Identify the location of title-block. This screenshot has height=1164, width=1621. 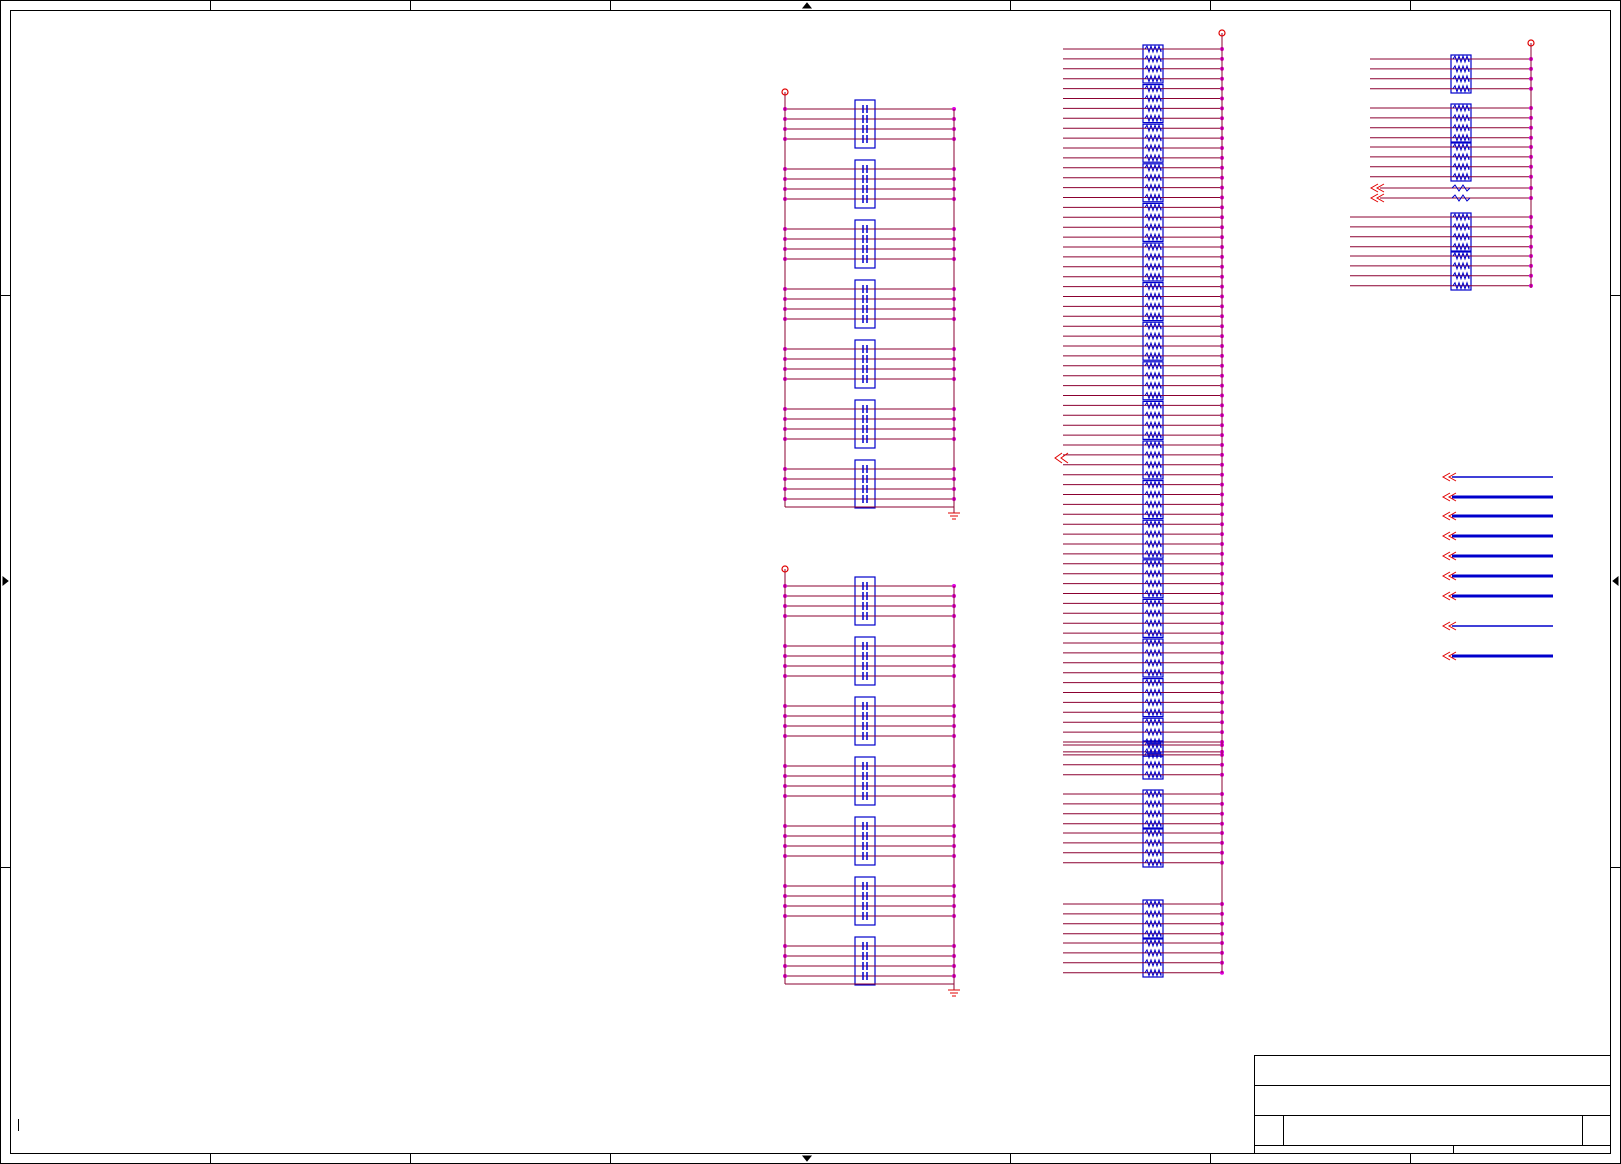
(1432, 1104).